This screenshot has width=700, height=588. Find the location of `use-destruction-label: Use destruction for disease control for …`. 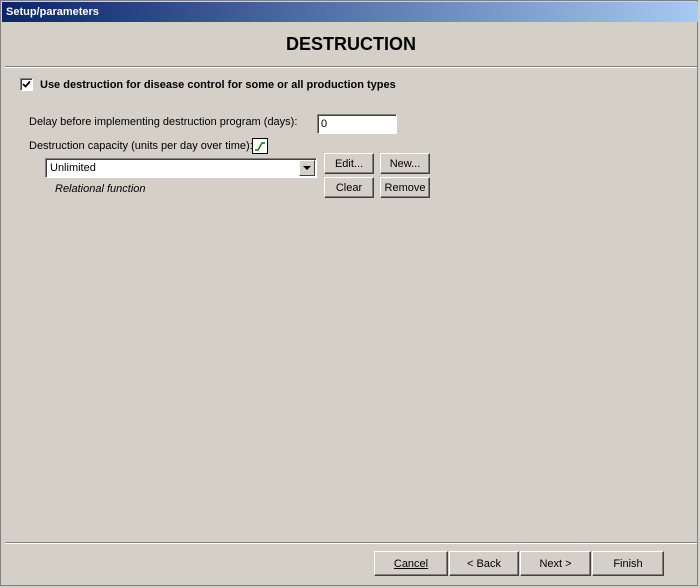

use-destruction-label: Use destruction for disease control for … is located at coordinates (218, 85).